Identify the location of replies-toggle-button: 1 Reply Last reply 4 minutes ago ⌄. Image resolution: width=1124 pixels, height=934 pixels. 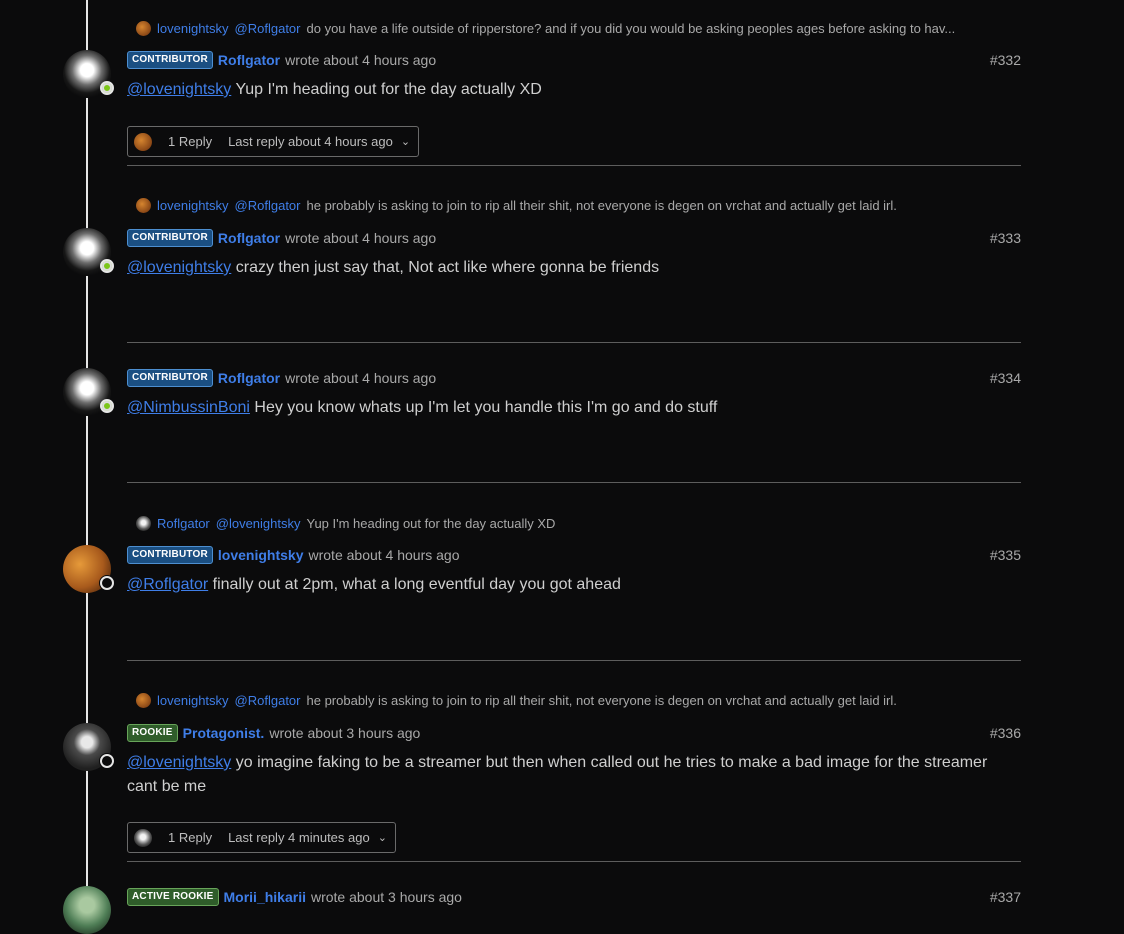
(261, 837).